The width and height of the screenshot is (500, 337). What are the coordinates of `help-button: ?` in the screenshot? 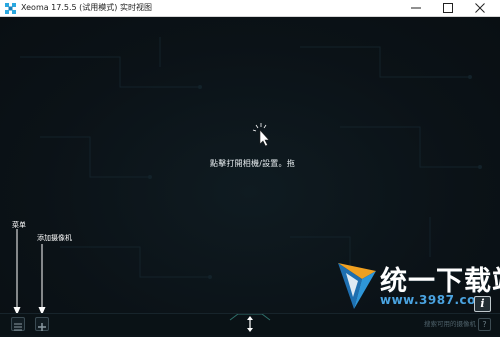 It's located at (484, 324).